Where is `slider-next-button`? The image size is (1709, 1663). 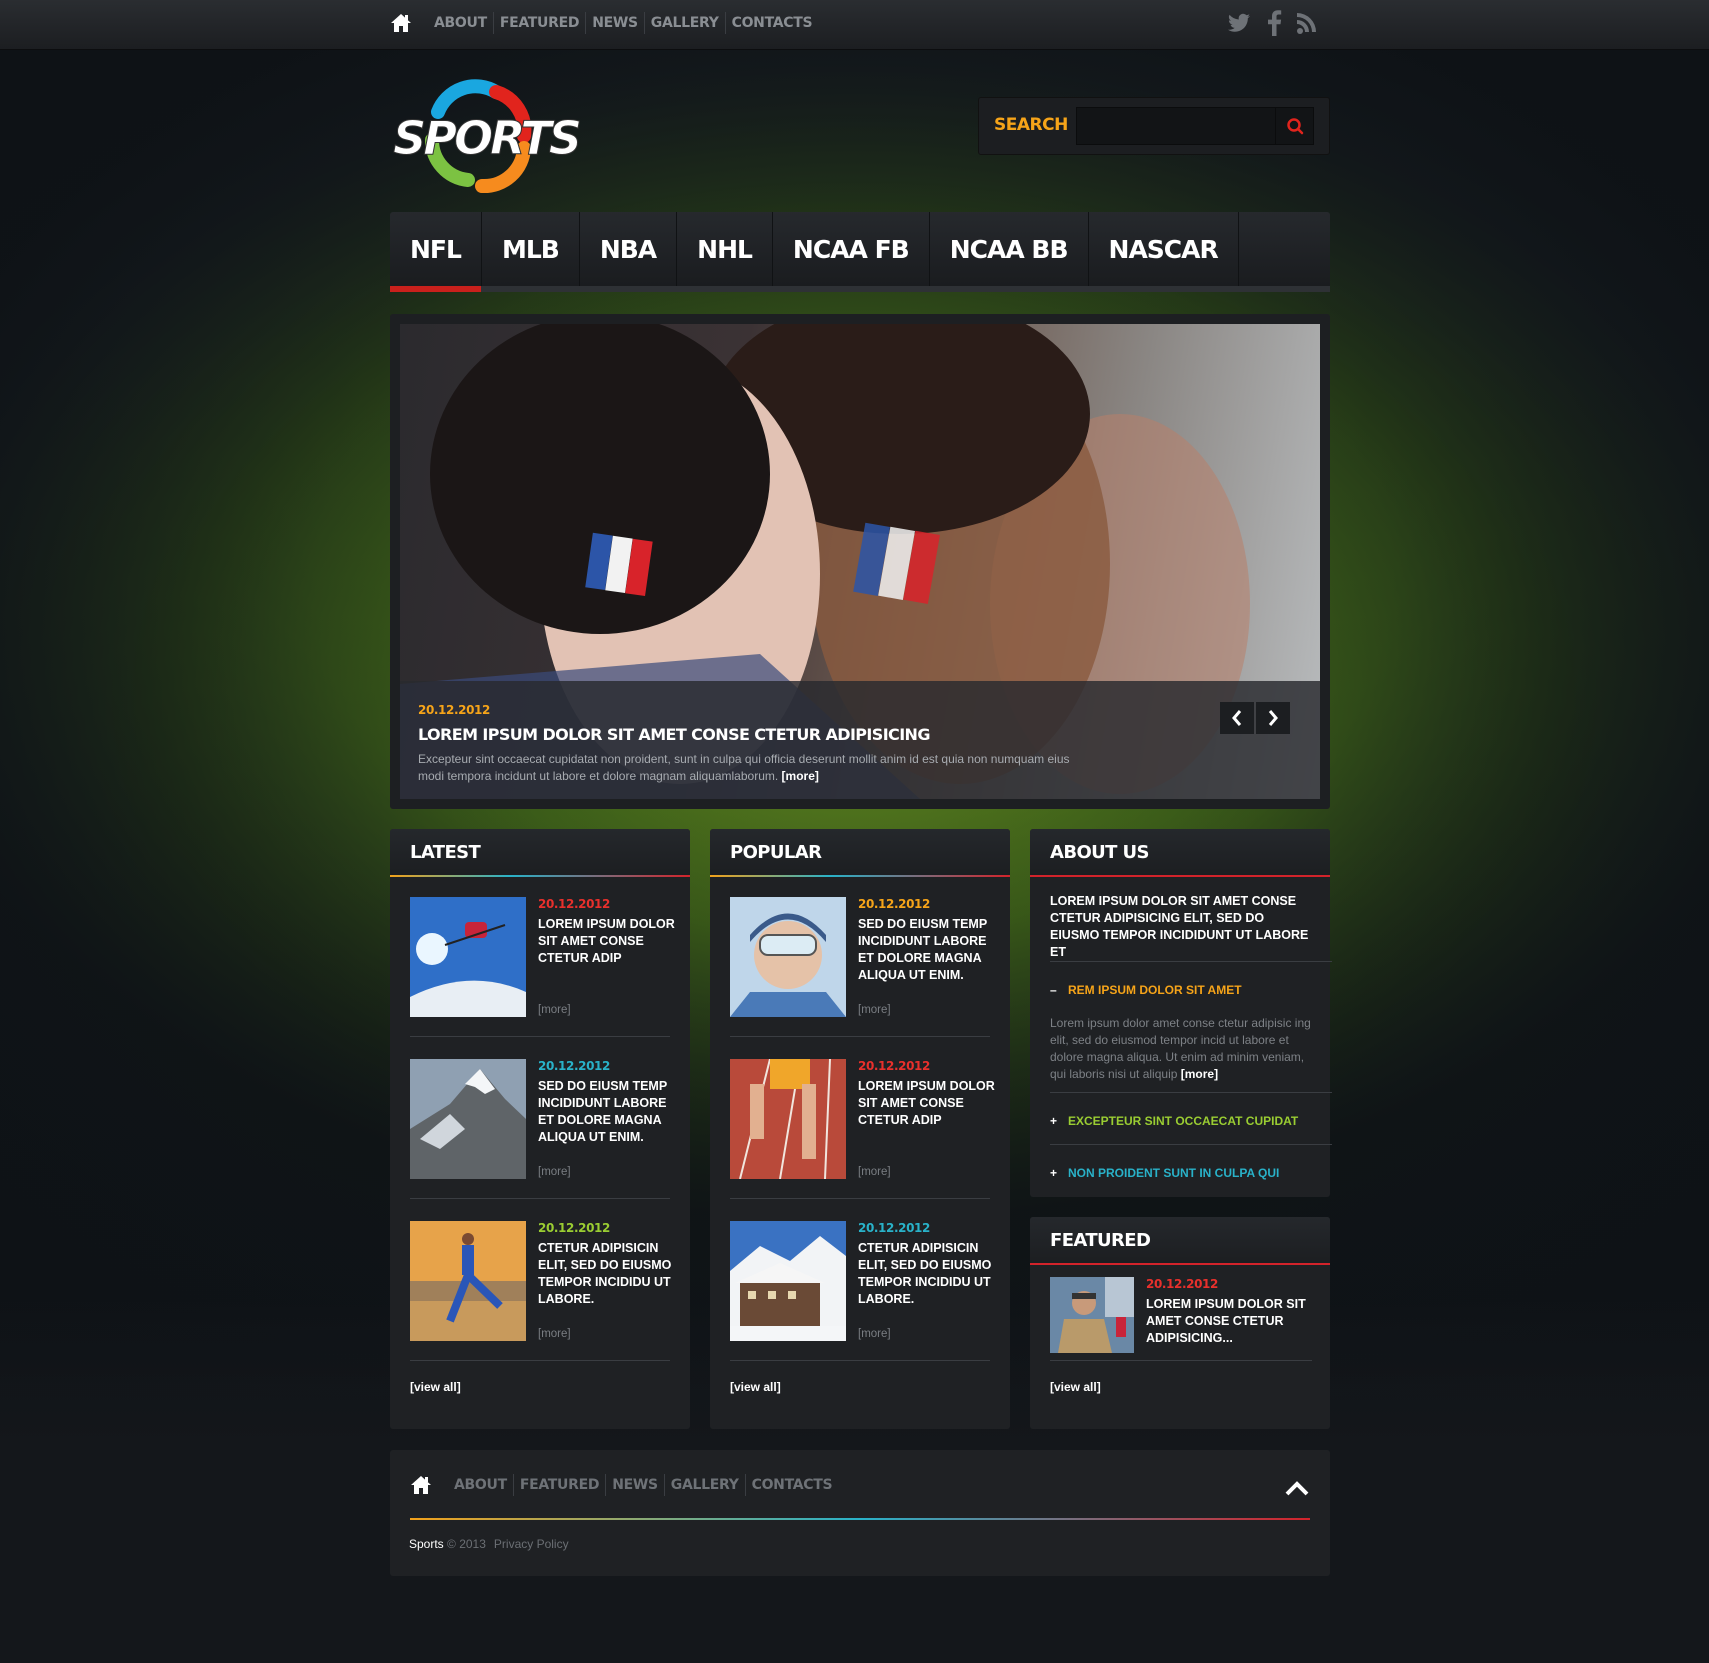
slider-next-button is located at coordinates (1273, 718).